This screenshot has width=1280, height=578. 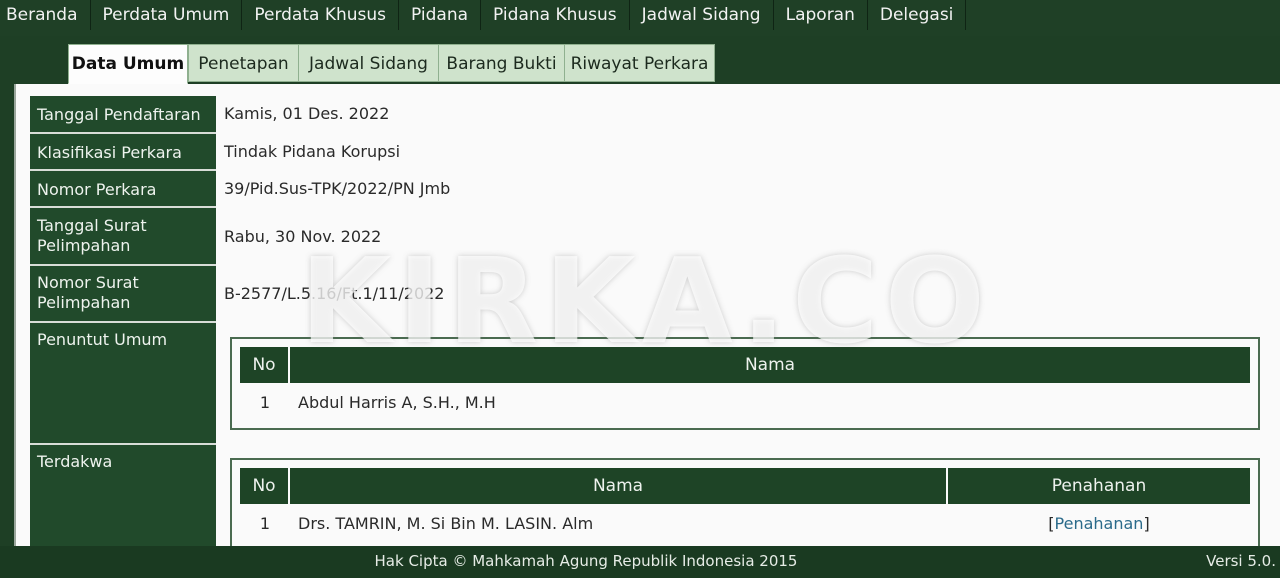 What do you see at coordinates (501, 63) in the screenshot?
I see `tab-barang-bukti: Barang Bukti` at bounding box center [501, 63].